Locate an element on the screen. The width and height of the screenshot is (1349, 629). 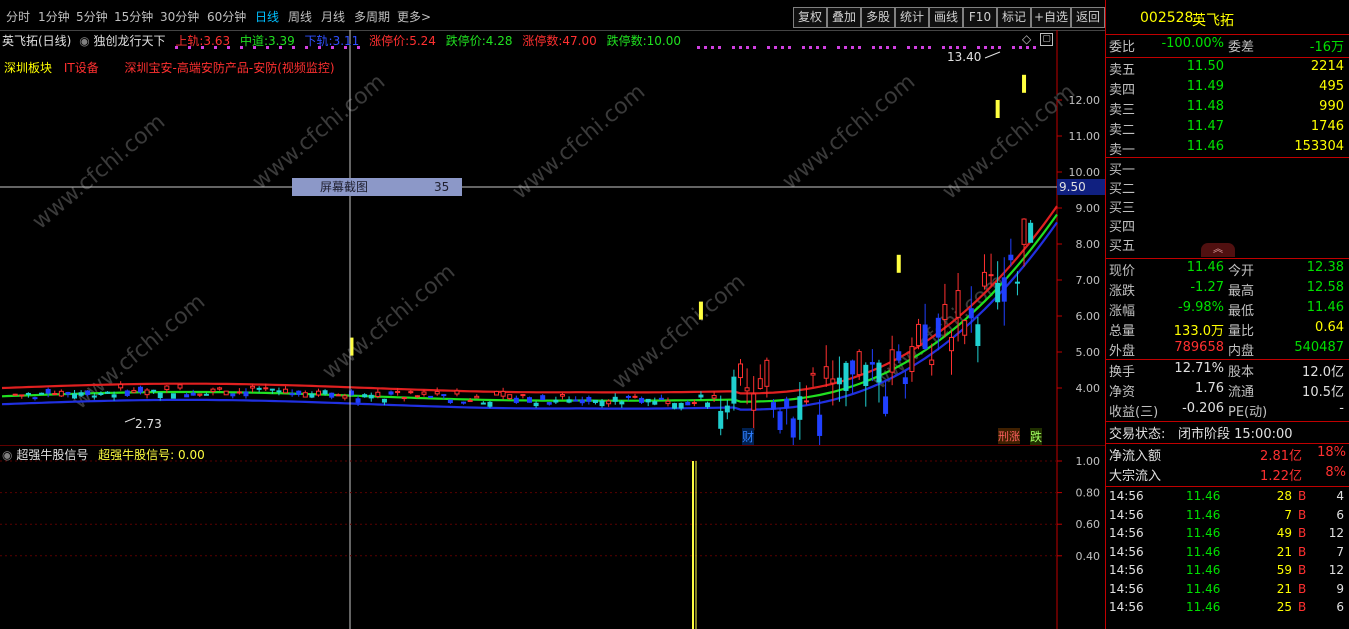
period-tab-multi: 多周期 is located at coordinates (372, 16).